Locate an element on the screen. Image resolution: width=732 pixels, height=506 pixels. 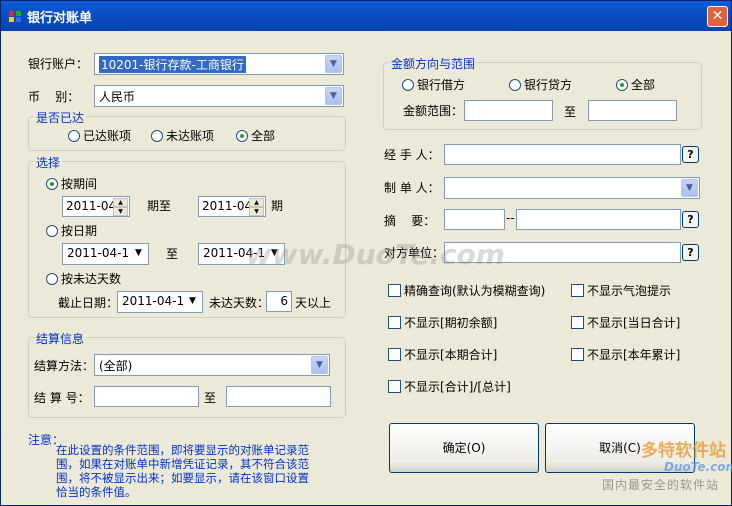
cutoff-date-picker: 2011-04-12 ▼ is located at coordinates (160, 302).